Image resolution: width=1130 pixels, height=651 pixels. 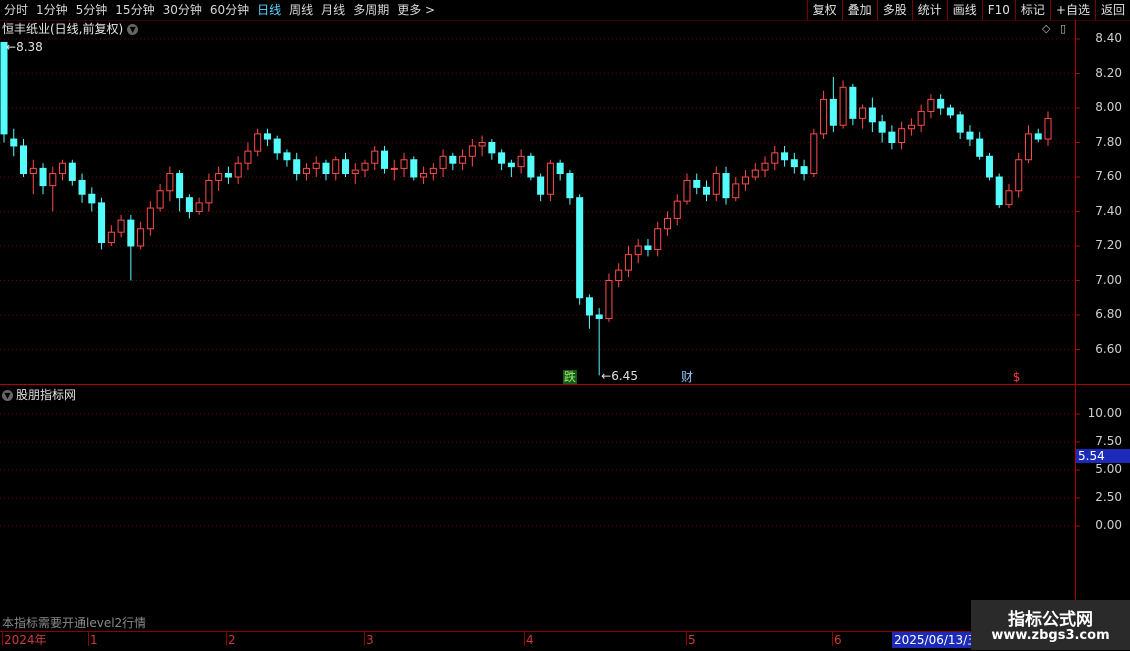 What do you see at coordinates (1108, 279) in the screenshot?
I see `price-tick-label: 7.00` at bounding box center [1108, 279].